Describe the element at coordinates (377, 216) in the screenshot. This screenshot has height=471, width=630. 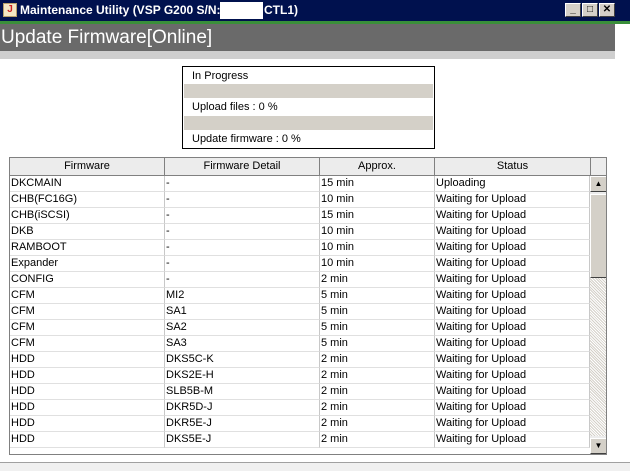
I see `cell-approx: 15 min` at that location.